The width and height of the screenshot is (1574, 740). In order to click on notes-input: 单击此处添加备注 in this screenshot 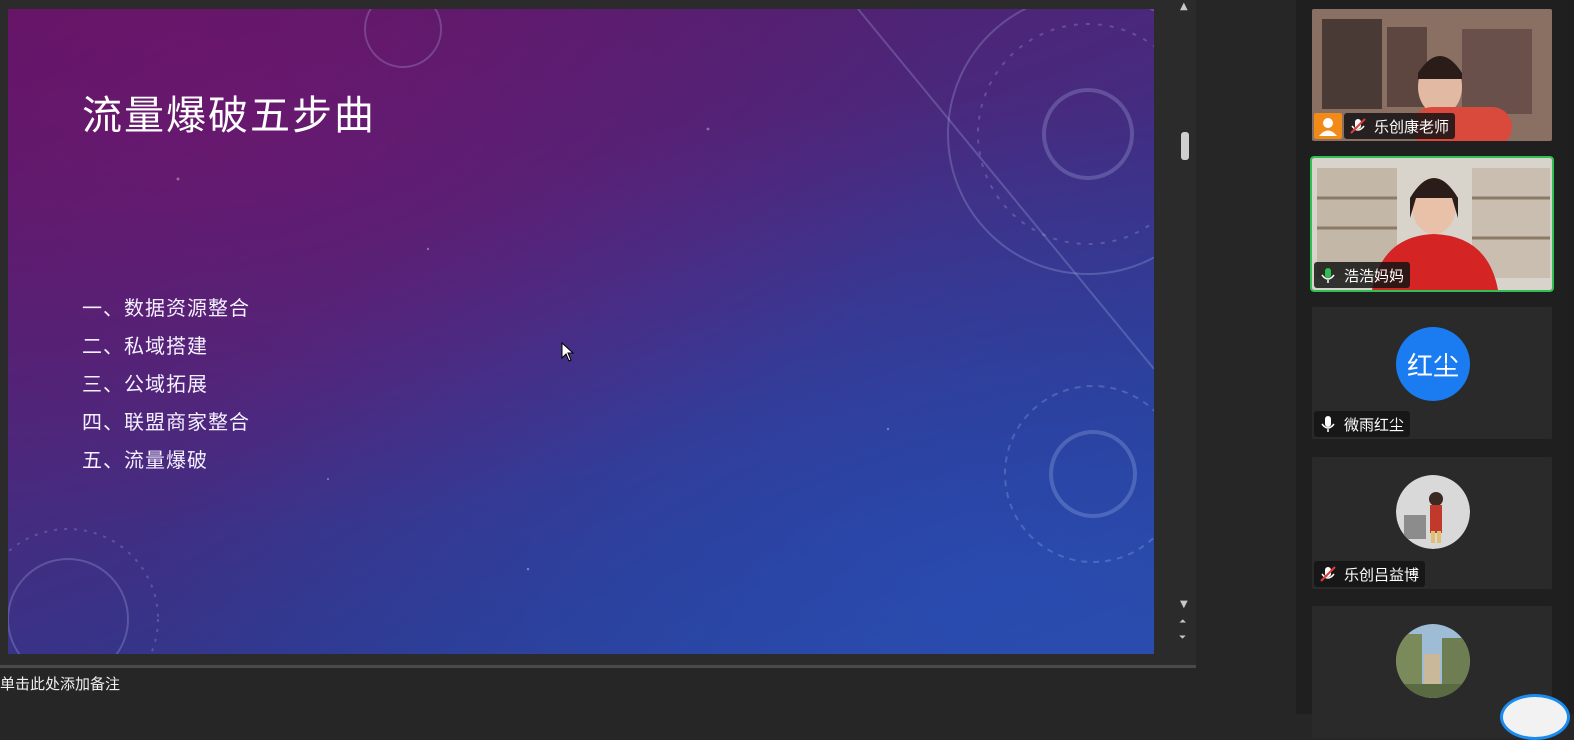, I will do `click(598, 691)`.